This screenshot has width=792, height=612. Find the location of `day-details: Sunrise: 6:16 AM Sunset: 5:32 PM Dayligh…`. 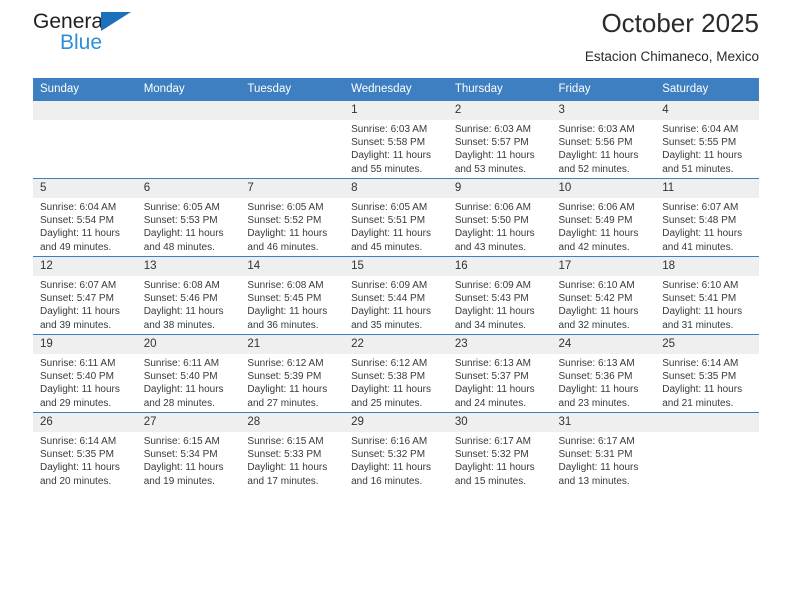

day-details: Sunrise: 6:16 AM Sunset: 5:32 PM Dayligh… is located at coordinates (396, 460).